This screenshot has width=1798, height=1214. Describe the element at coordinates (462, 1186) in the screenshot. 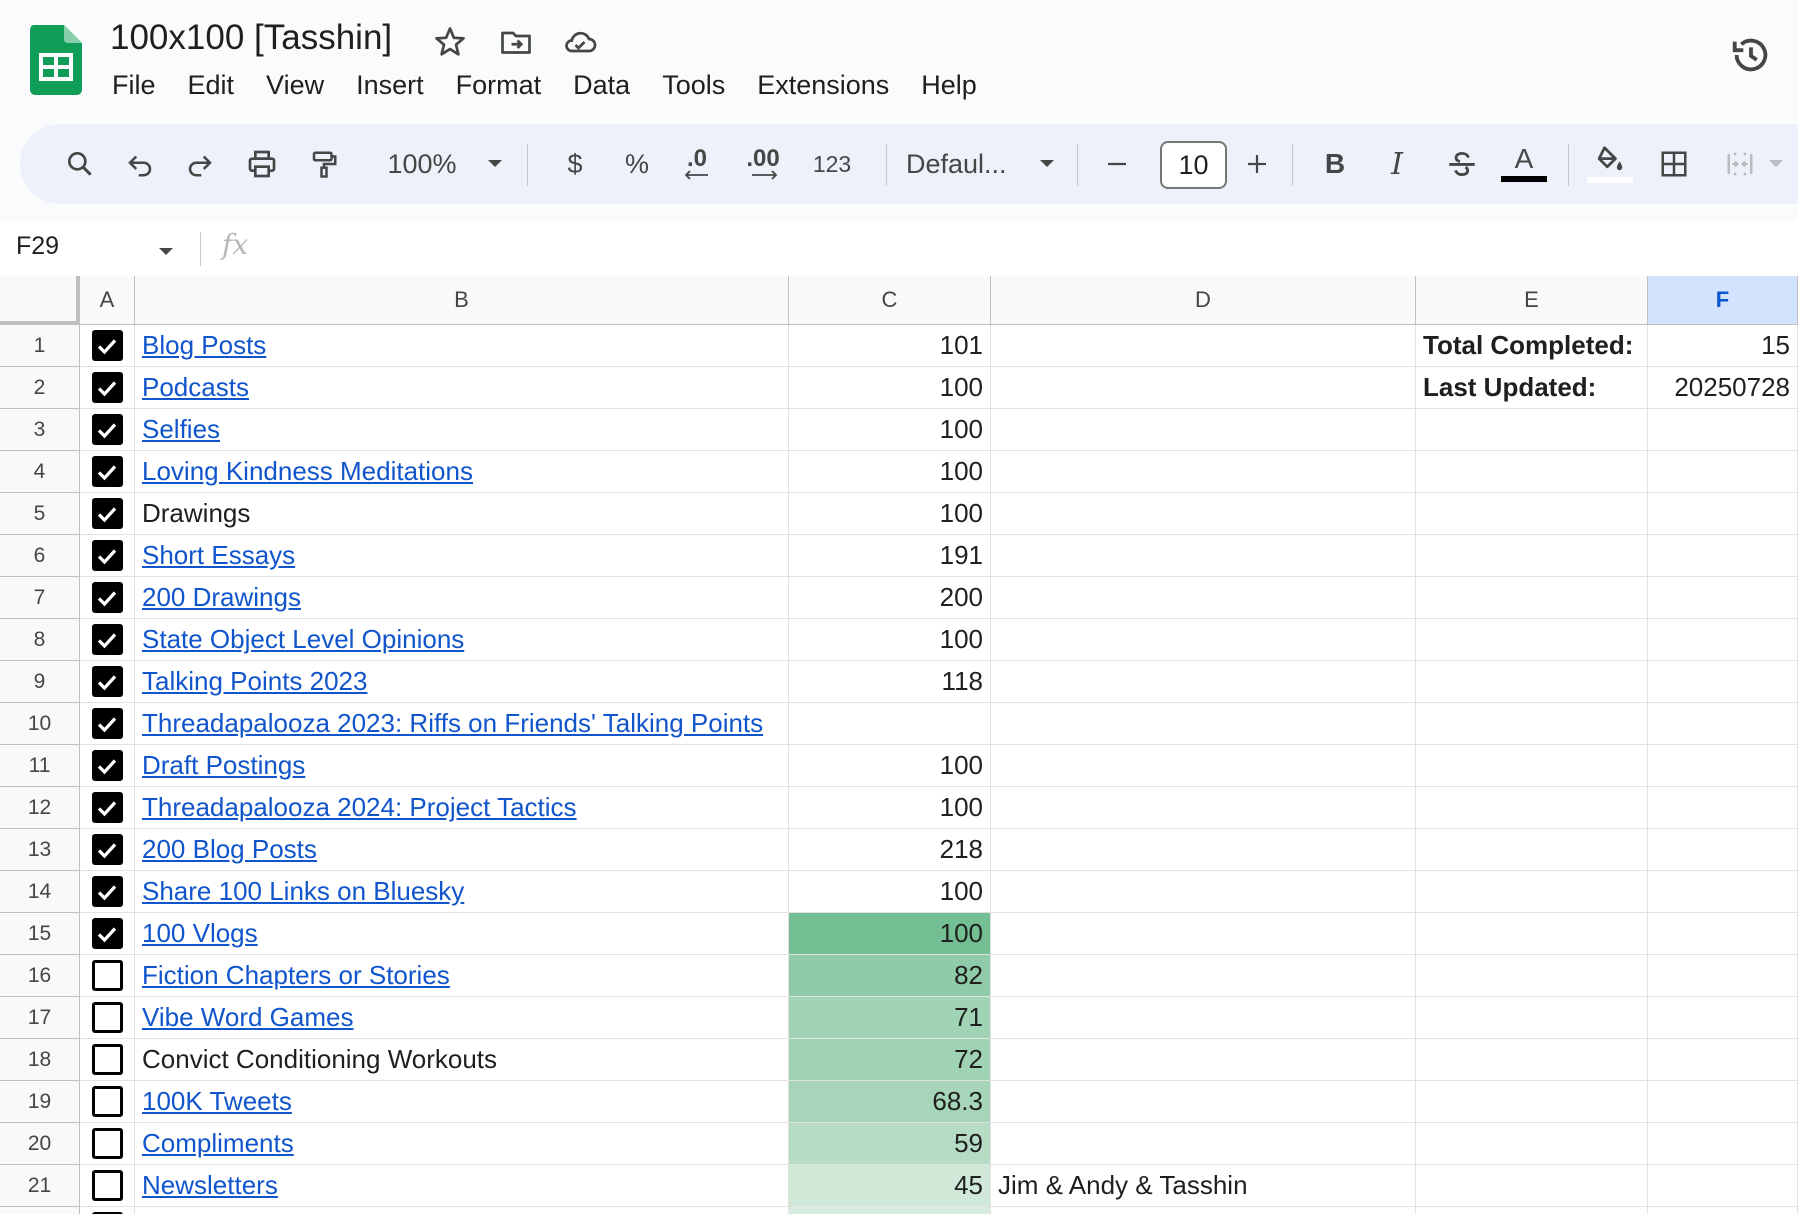

I see `cell-b: Newsletters` at that location.